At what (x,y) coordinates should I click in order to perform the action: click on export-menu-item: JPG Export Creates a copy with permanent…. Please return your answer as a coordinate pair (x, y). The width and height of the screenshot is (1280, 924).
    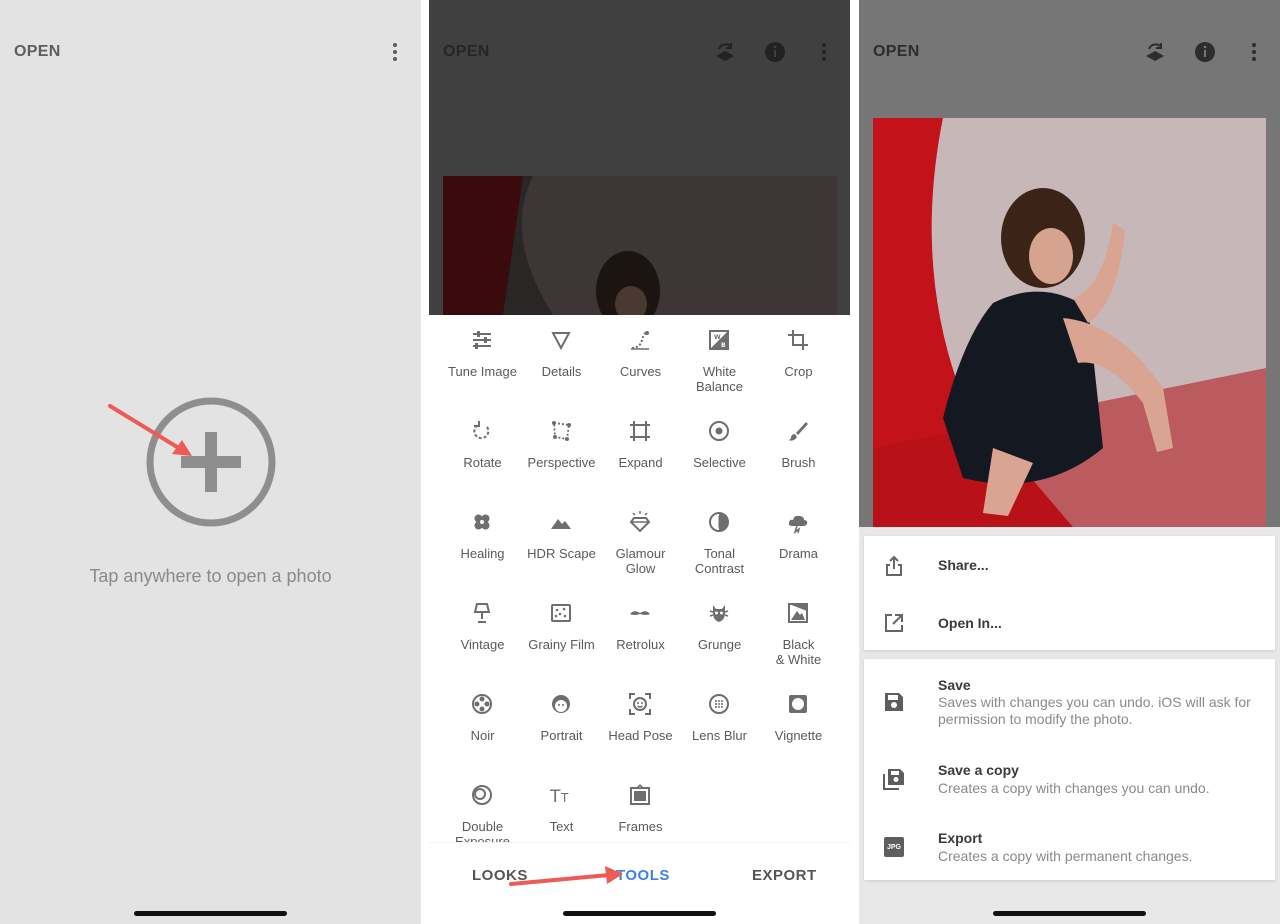
    Looking at the image, I should click on (1069, 846).